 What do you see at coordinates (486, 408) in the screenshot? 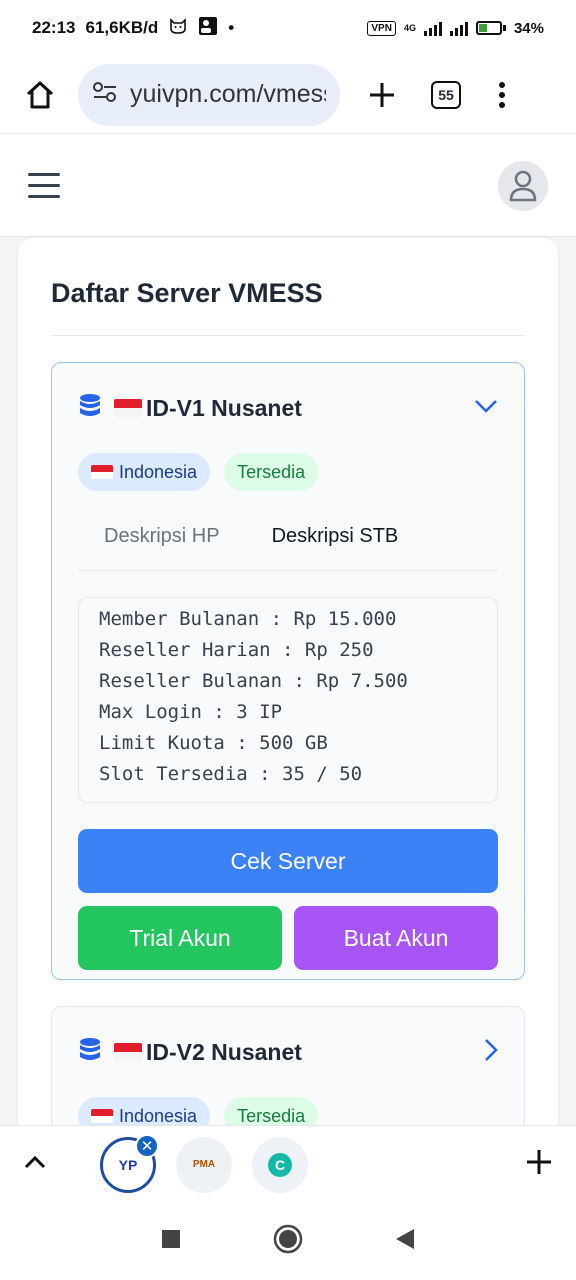
I see `chevron-down-icon` at bounding box center [486, 408].